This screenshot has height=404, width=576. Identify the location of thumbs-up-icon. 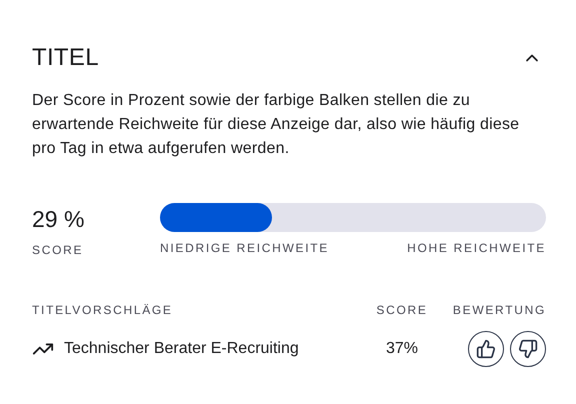
(486, 349).